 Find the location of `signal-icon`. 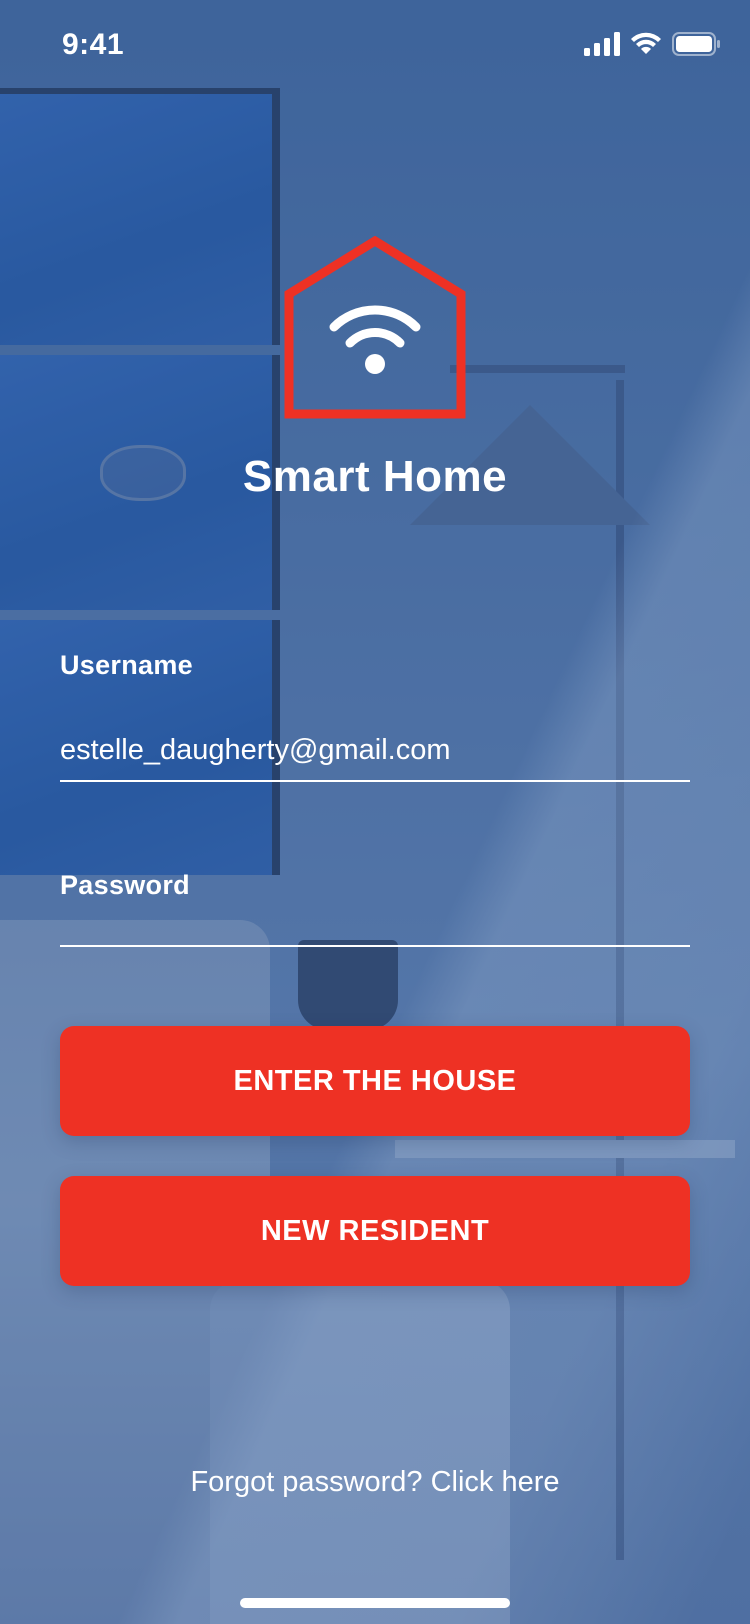

signal-icon is located at coordinates (602, 44).